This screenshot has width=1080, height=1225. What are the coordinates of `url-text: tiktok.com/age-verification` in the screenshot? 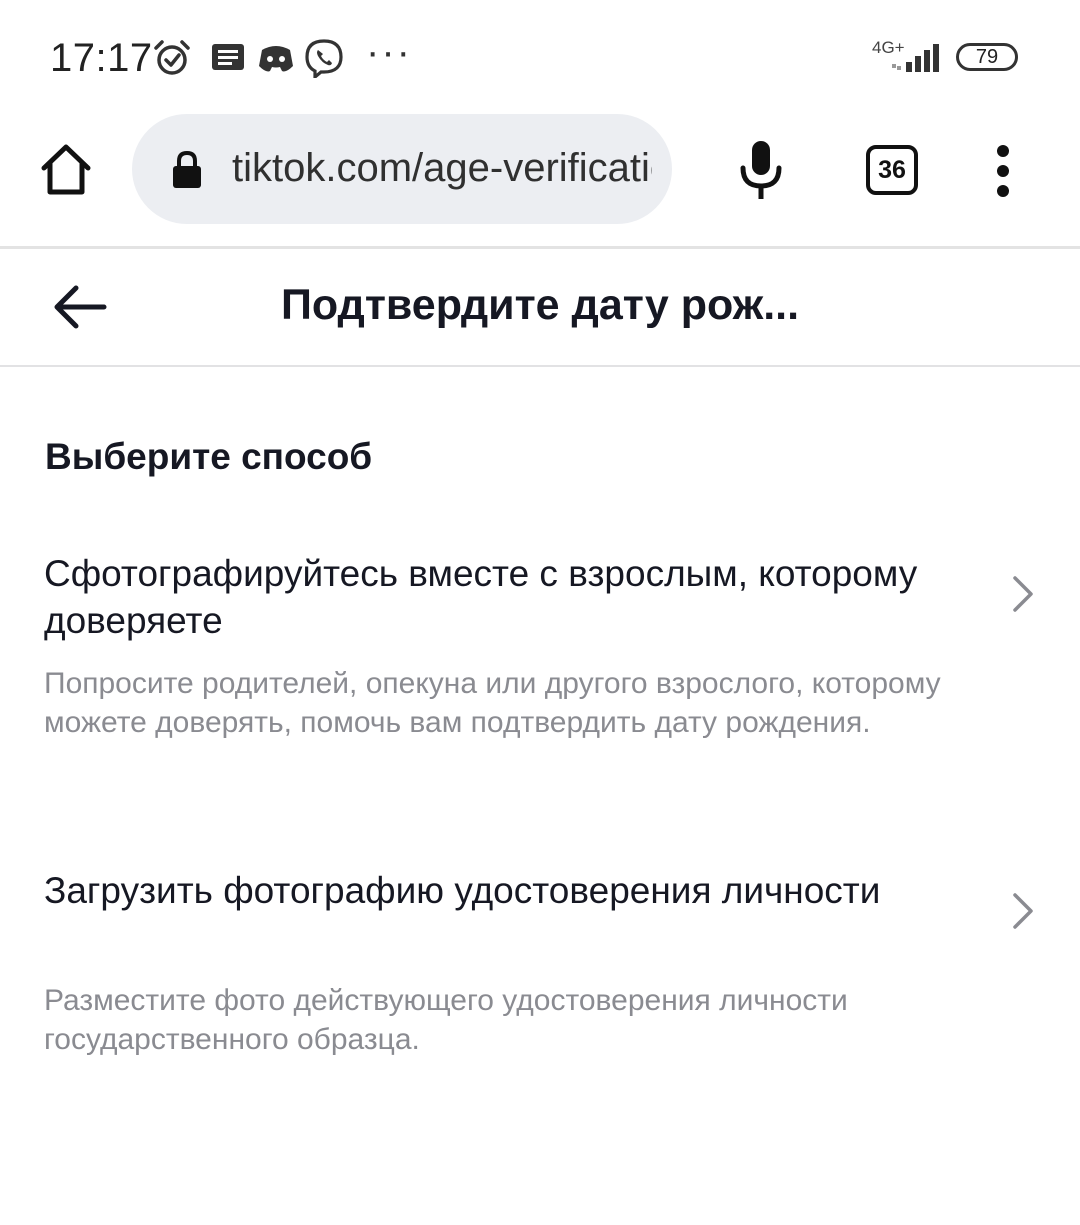 It's located at (442, 168).